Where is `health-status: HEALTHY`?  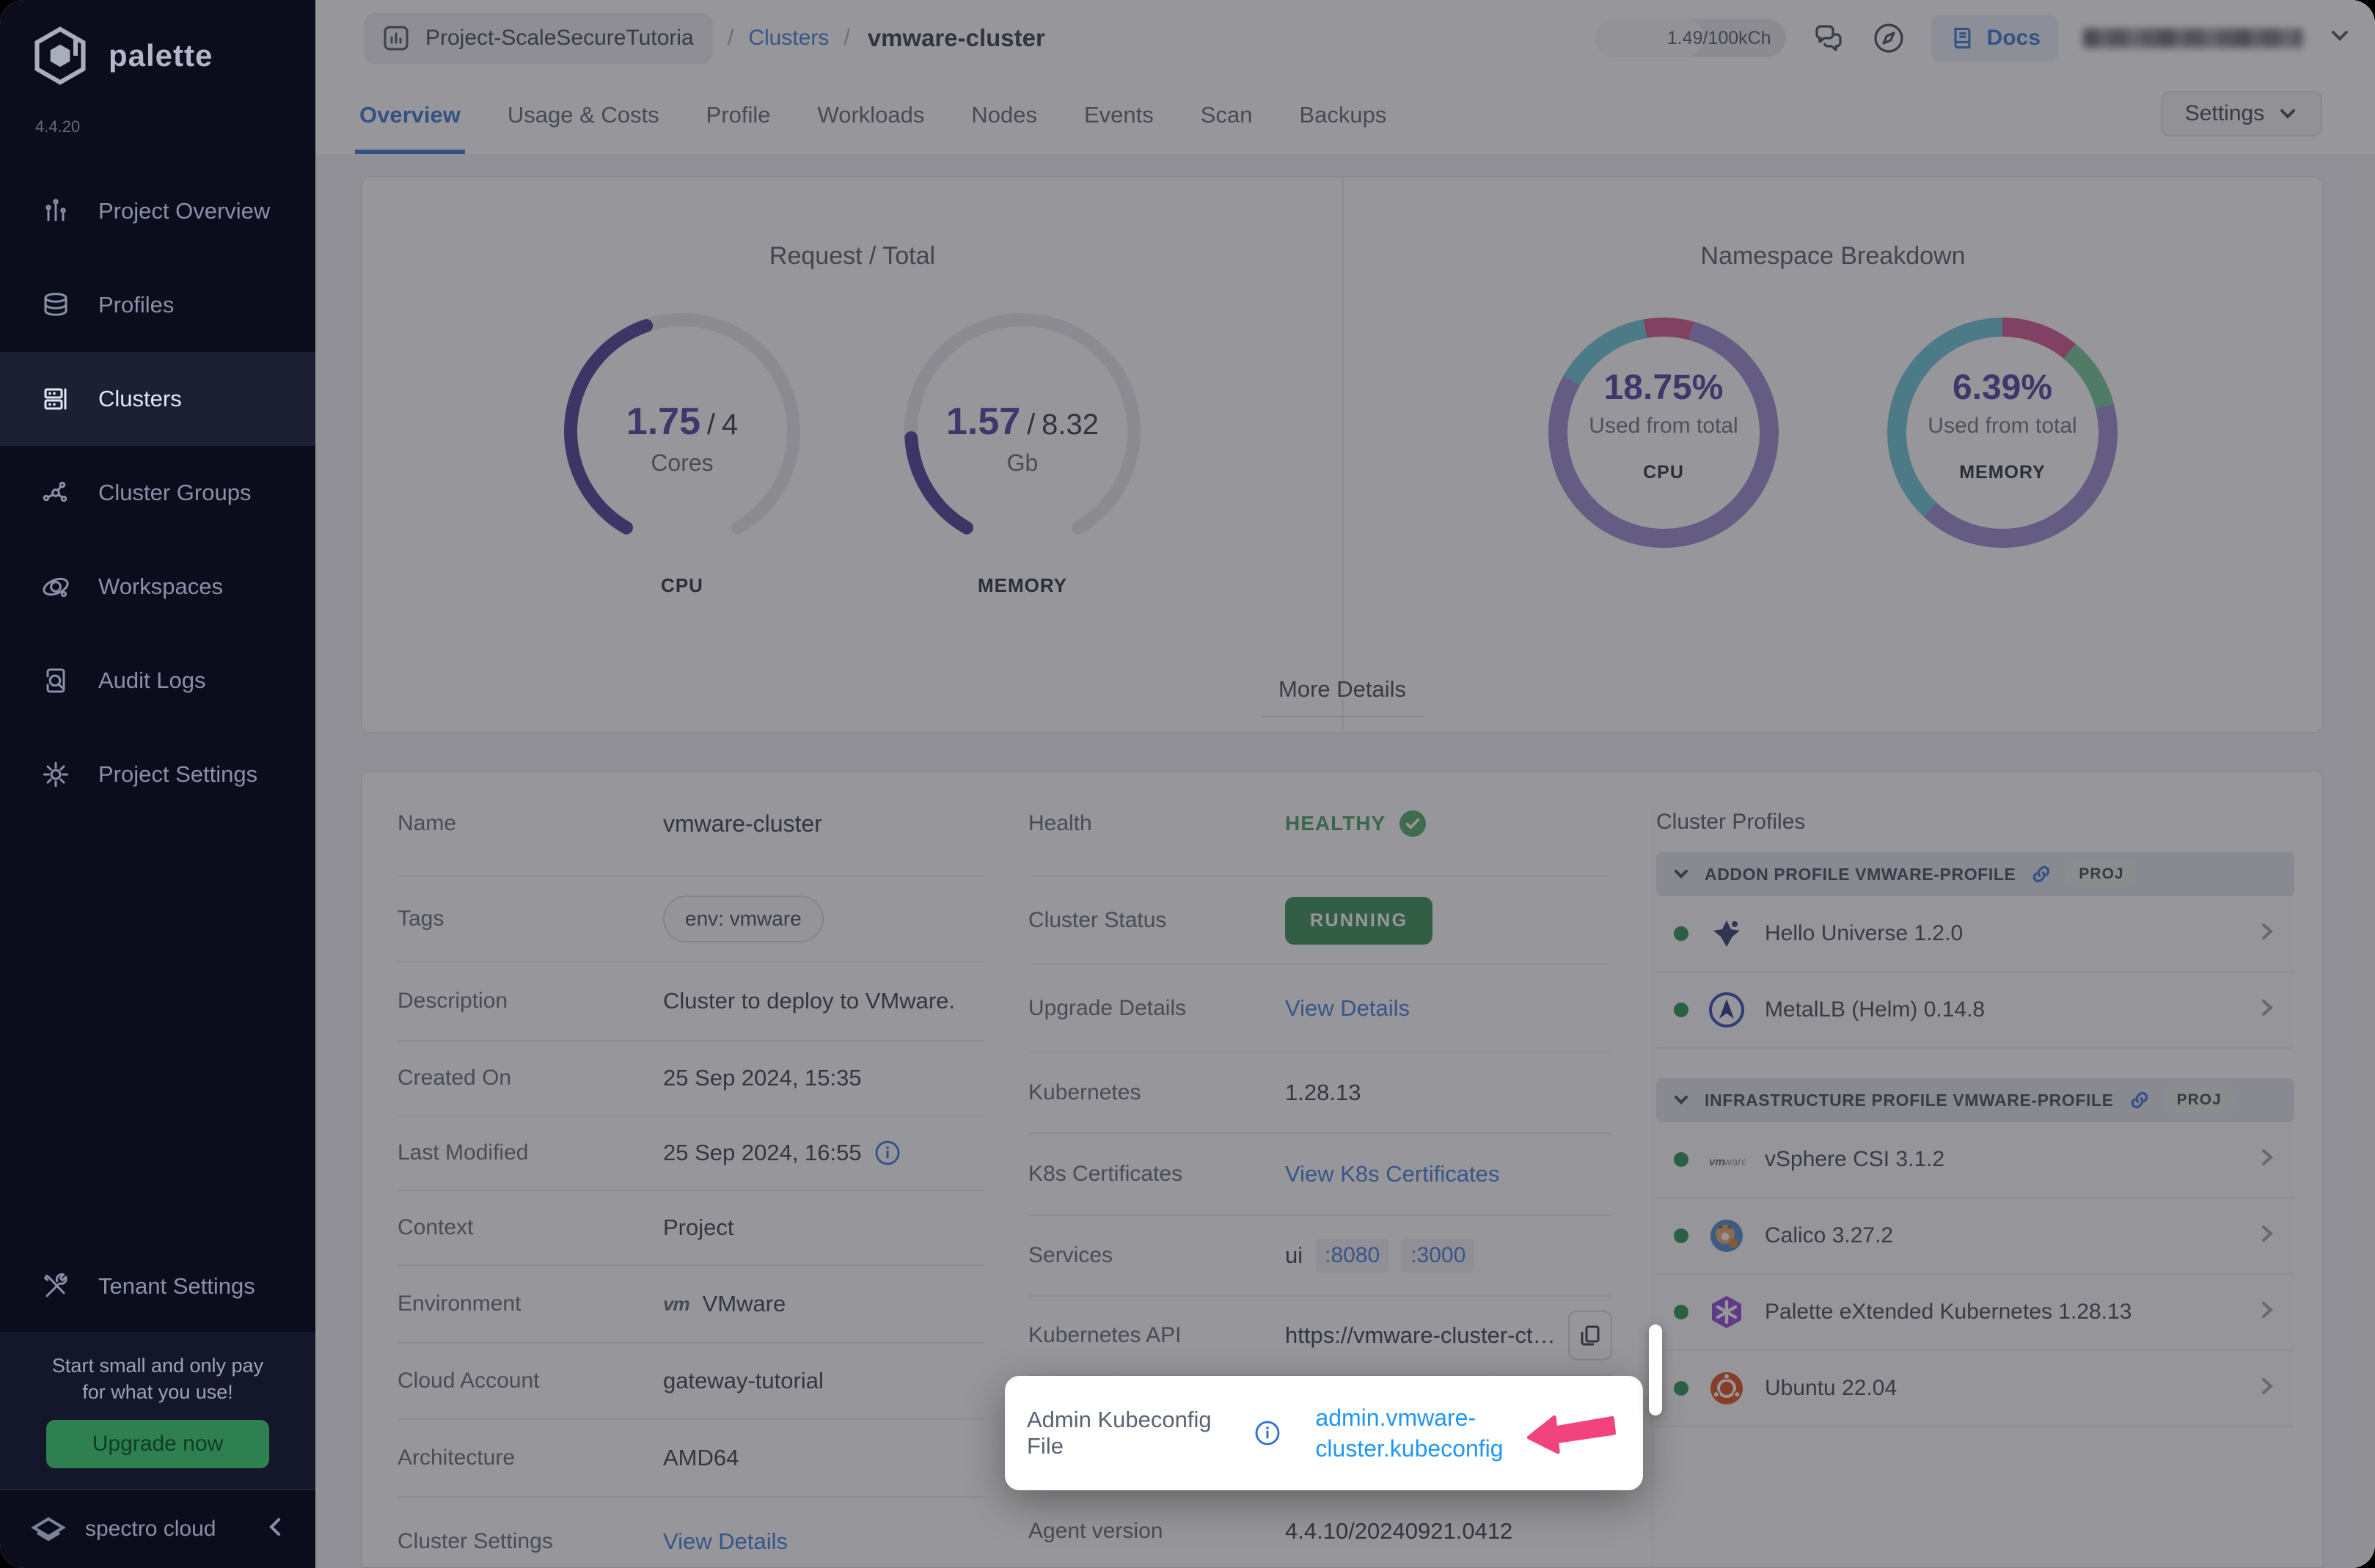
health-status: HEALTHY is located at coordinates (1335, 823).